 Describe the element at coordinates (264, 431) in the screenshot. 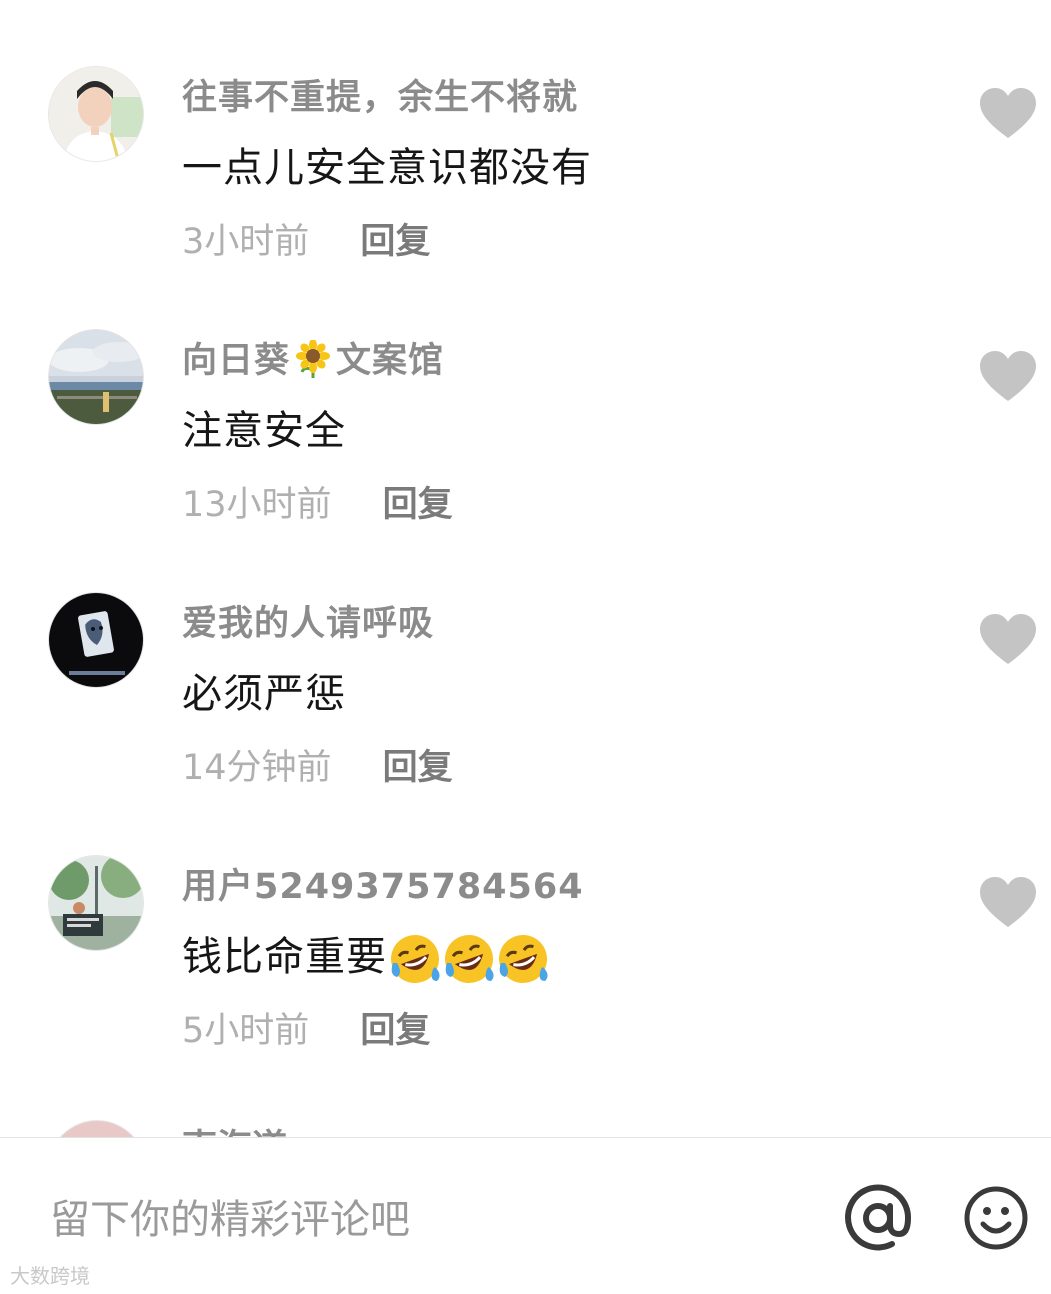

I see `comment-text: 注意安全` at that location.